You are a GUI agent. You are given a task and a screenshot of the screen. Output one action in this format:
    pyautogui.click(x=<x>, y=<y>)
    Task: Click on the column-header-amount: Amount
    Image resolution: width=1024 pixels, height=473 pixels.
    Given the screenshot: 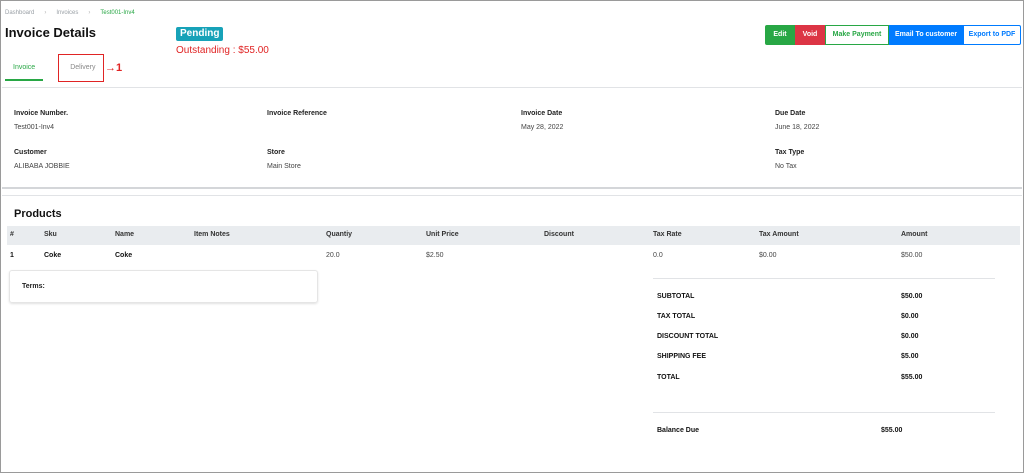 What is the action you would take?
    pyautogui.click(x=914, y=234)
    